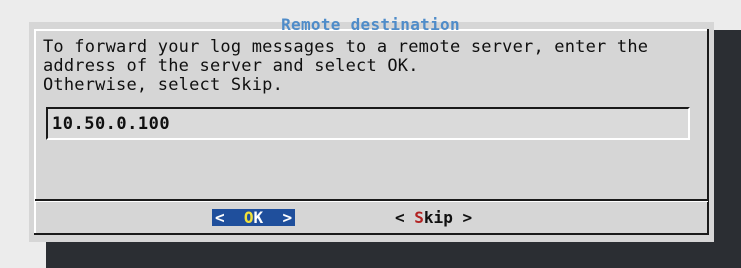  What do you see at coordinates (727, 149) in the screenshot?
I see `dialog-shadow-right` at bounding box center [727, 149].